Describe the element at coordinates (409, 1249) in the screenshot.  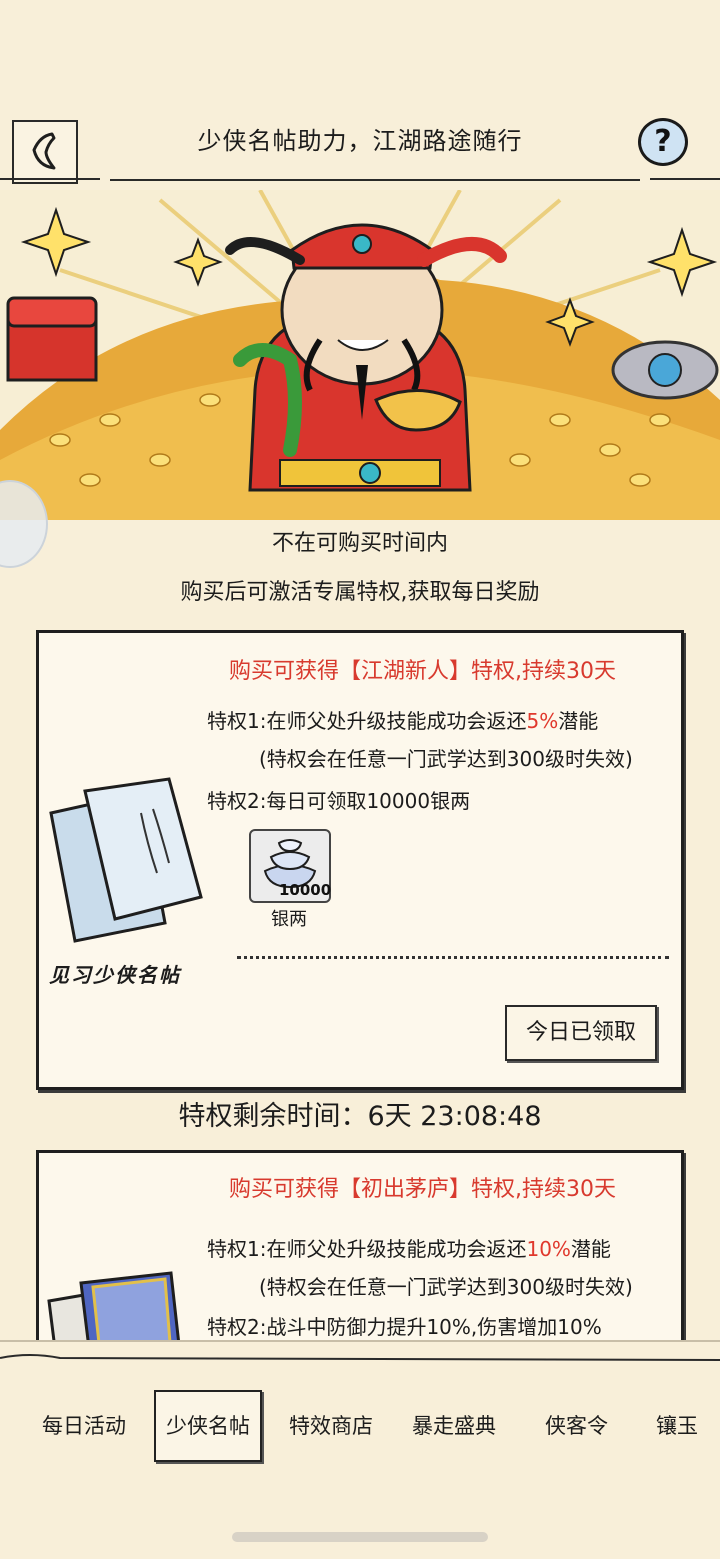
I see `privilege-1: 特权1:在师父处升级技能成功会返还10%潜能` at that location.